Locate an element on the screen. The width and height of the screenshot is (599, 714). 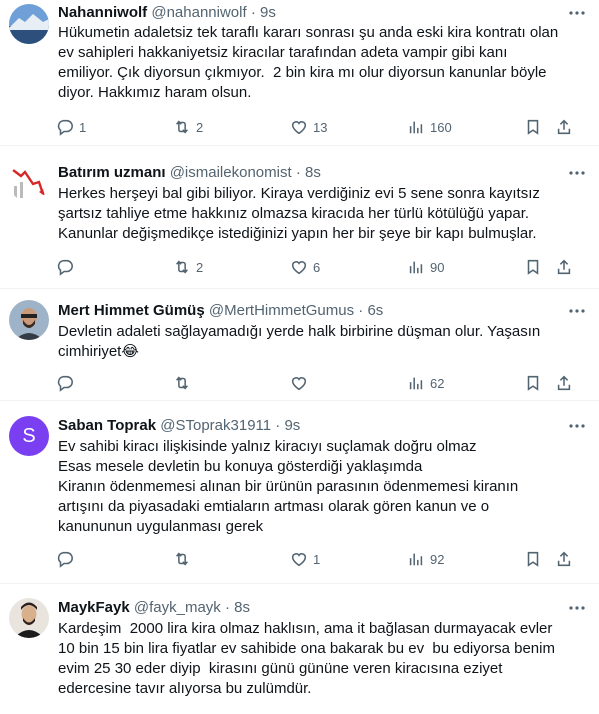
avatar-letter: S is located at coordinates (29, 435).